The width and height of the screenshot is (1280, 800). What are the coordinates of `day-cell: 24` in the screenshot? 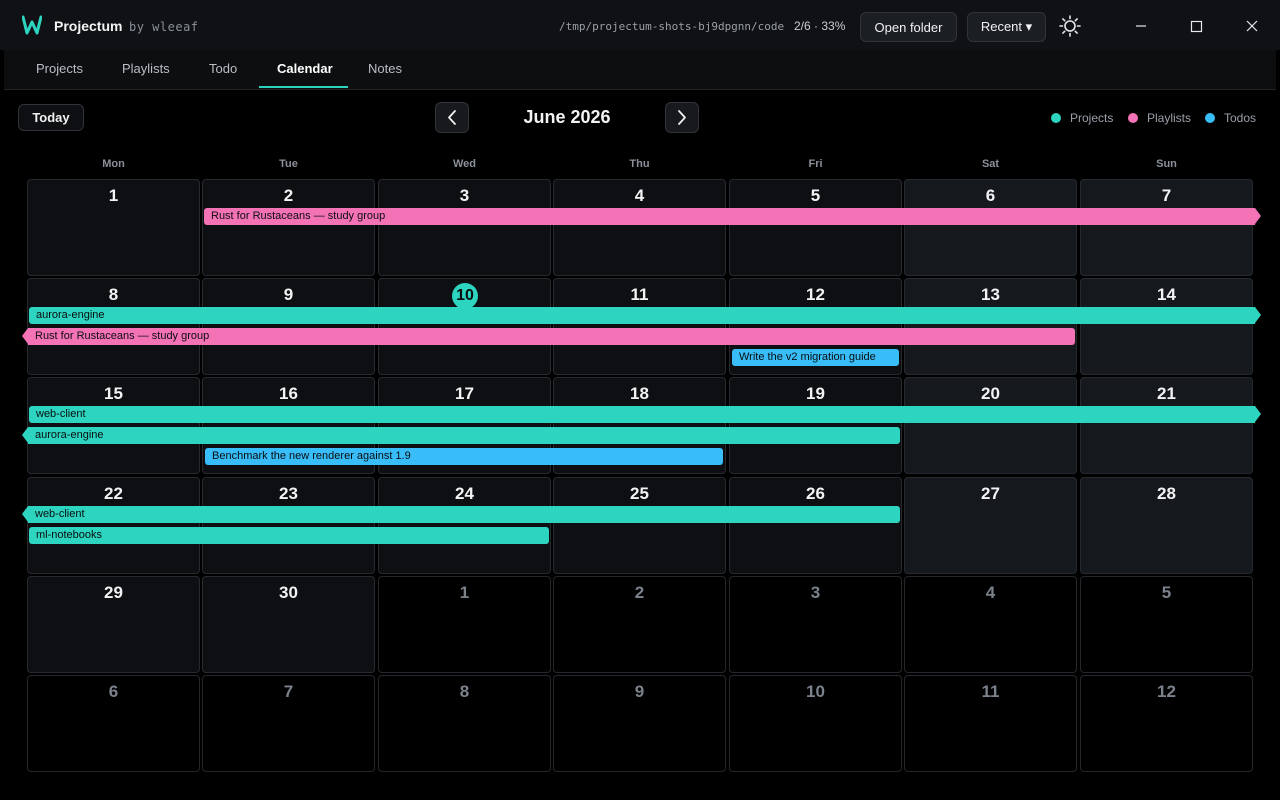 It's located at (464, 525).